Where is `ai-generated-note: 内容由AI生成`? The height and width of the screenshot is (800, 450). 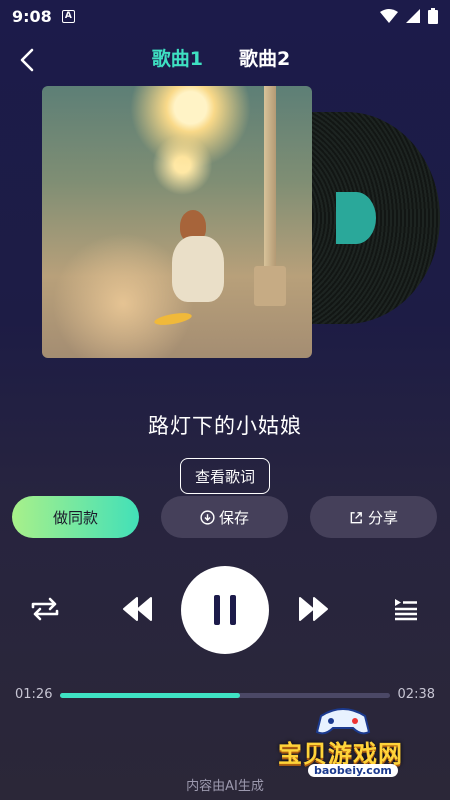 ai-generated-note: 内容由AI生成 is located at coordinates (225, 786).